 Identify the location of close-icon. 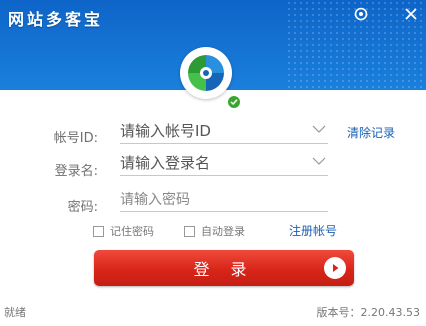
(411, 14).